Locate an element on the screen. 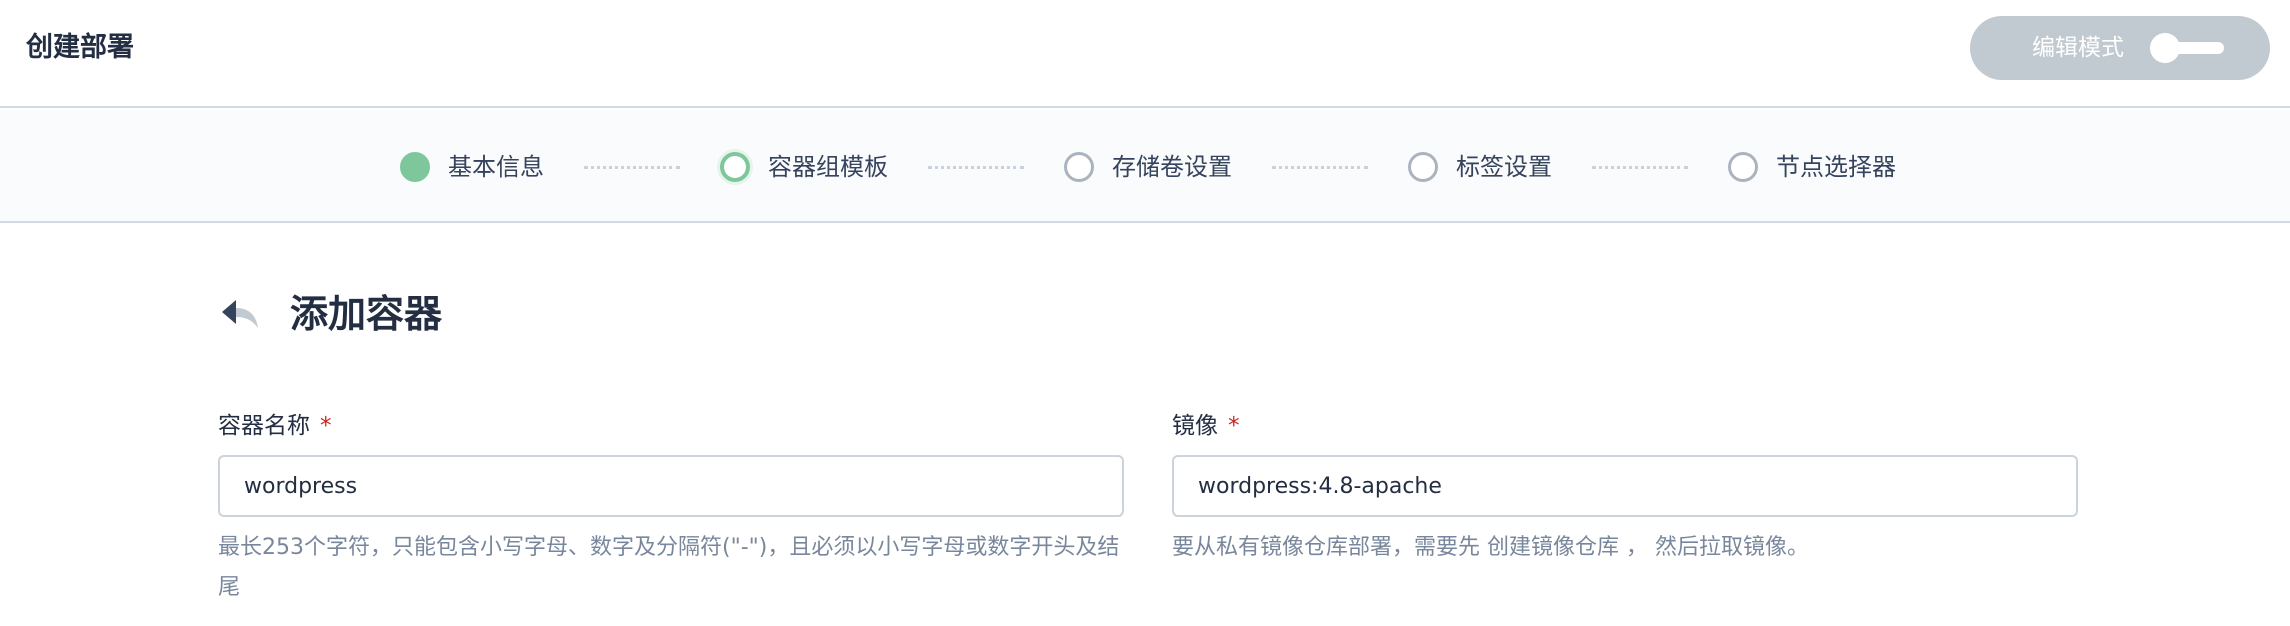  edit-mode-label: 编辑模式 is located at coordinates (2078, 48).